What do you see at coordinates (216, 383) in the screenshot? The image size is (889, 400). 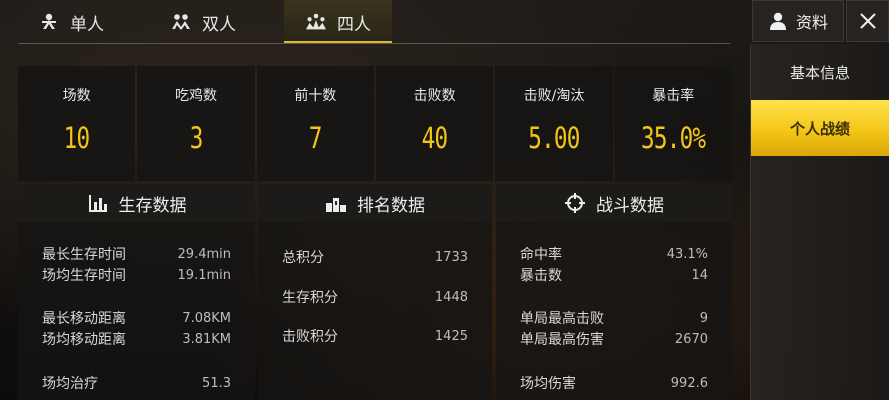 I see `row-value: 51.3` at bounding box center [216, 383].